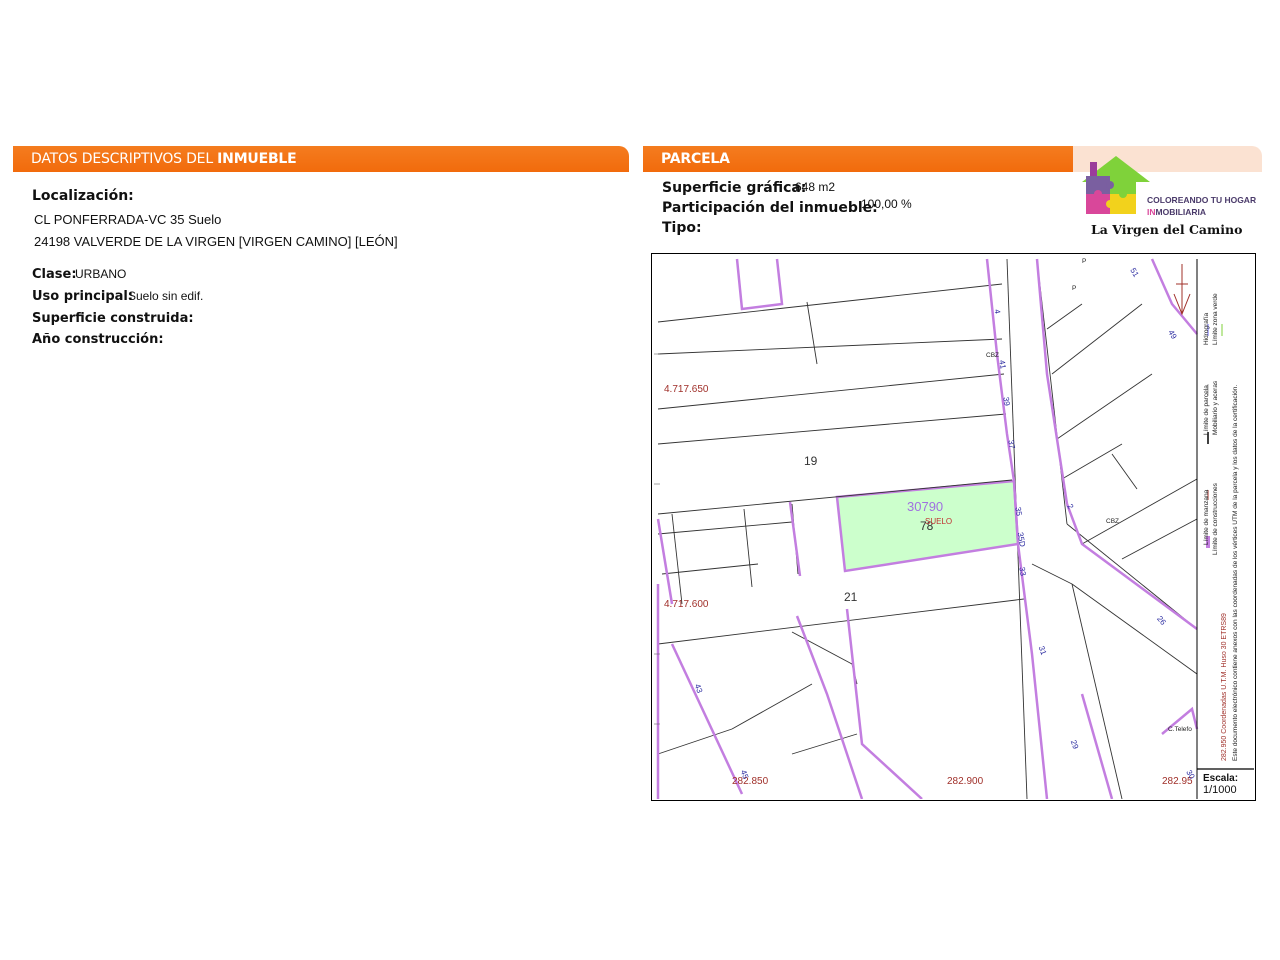 This screenshot has height=960, width=1280. Describe the element at coordinates (128, 219) in the screenshot. I see `address-line-1: CL PONFERRADA-VC 35 Suelo` at that location.